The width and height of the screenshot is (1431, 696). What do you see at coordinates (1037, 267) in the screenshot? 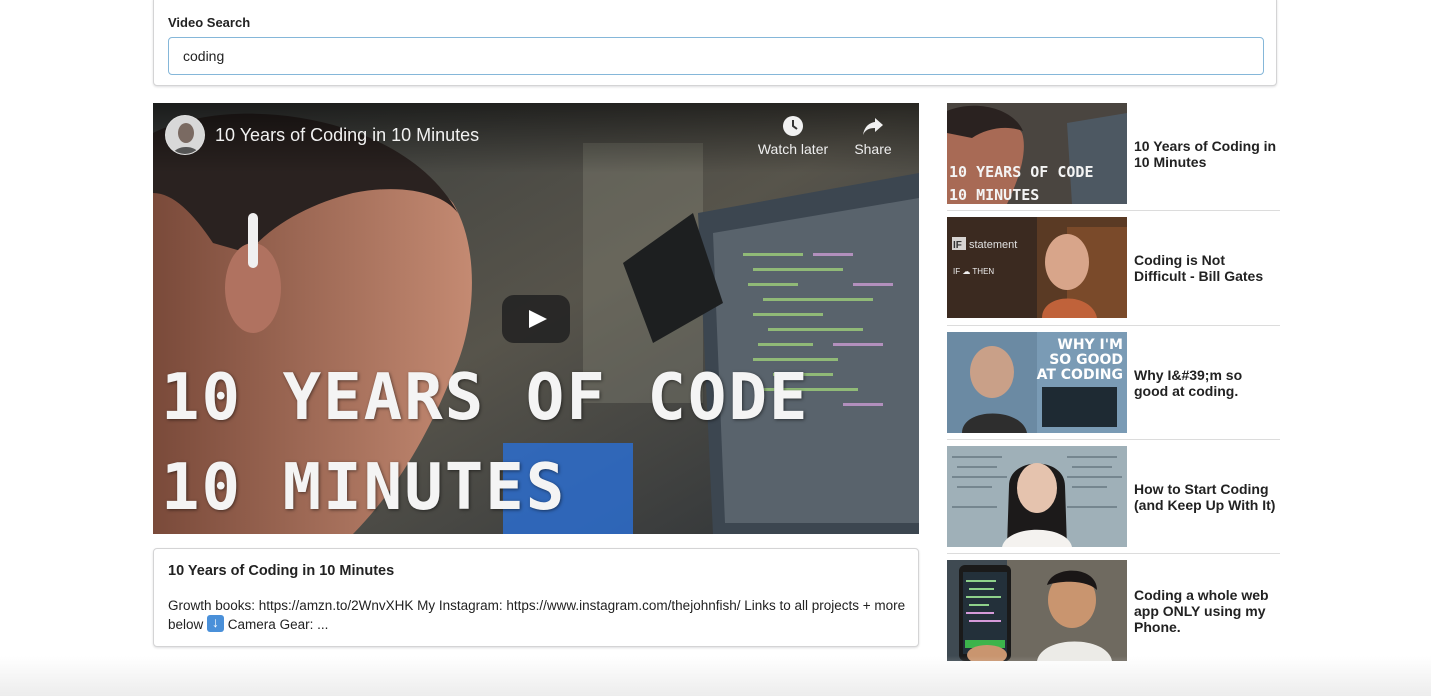
I see `video-thumbnail: IF statement IF ☁ THEN` at bounding box center [1037, 267].